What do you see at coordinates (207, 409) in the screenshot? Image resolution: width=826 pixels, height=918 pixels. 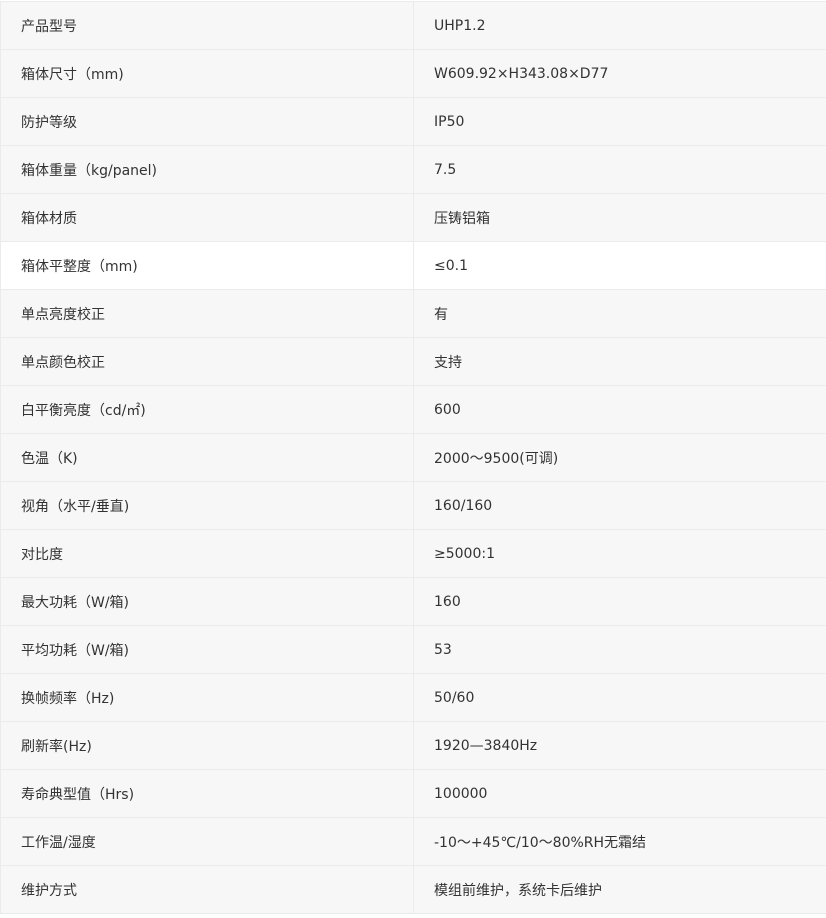 I see `spec-label: 白平衡亮度（cd/㎡)` at bounding box center [207, 409].